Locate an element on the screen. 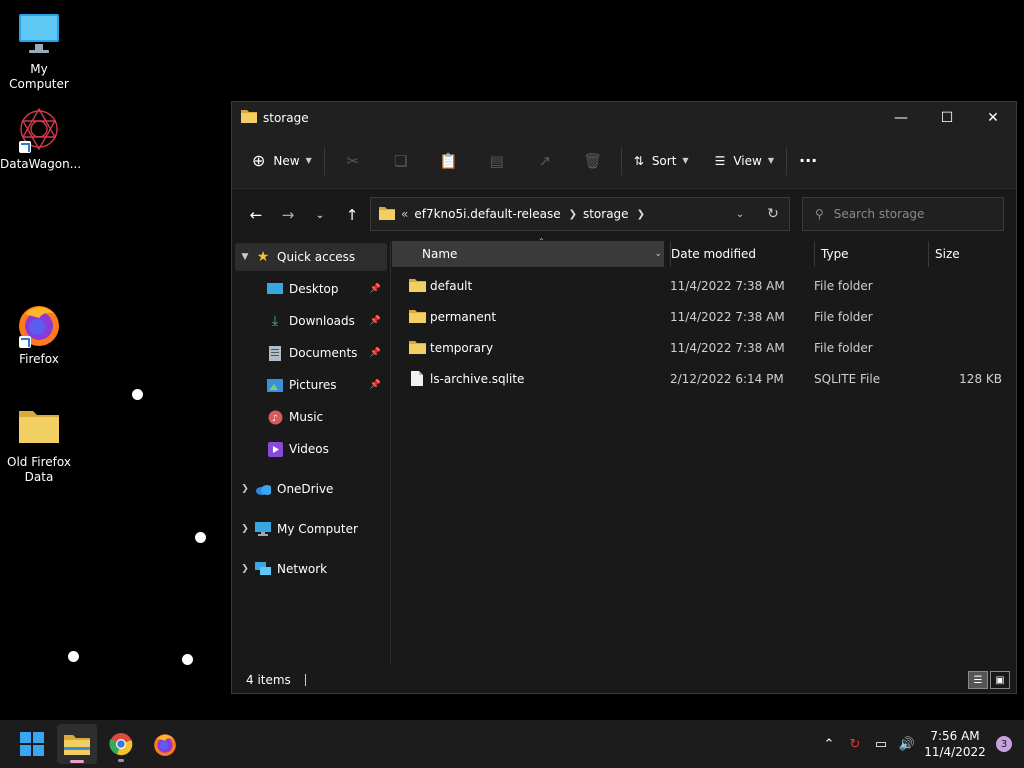 This screenshot has width=1024, height=768. tiles-view-icon: ▣ is located at coordinates (1000, 680).